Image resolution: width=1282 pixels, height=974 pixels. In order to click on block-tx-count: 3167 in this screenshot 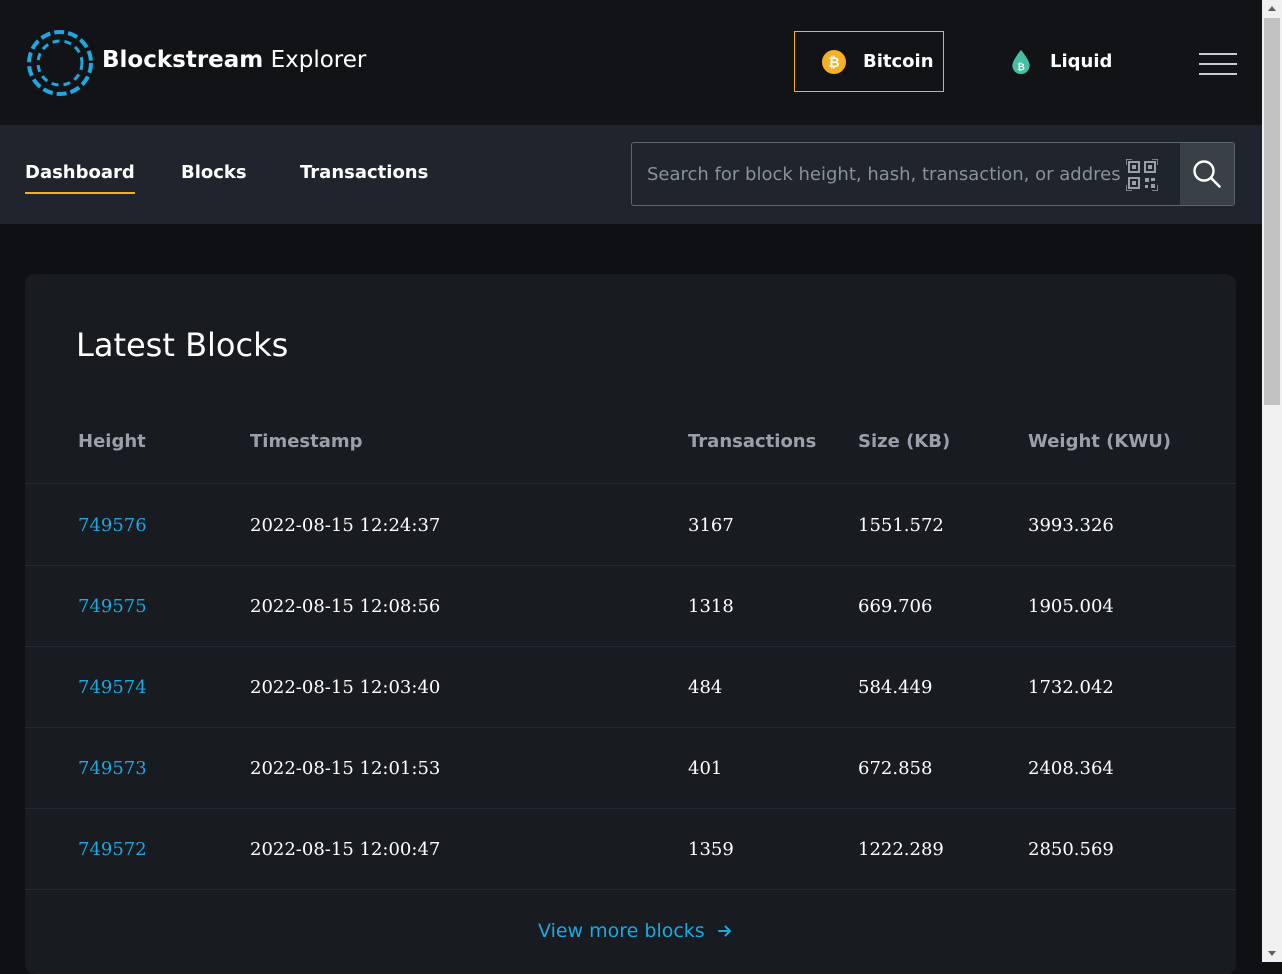, I will do `click(711, 525)`.